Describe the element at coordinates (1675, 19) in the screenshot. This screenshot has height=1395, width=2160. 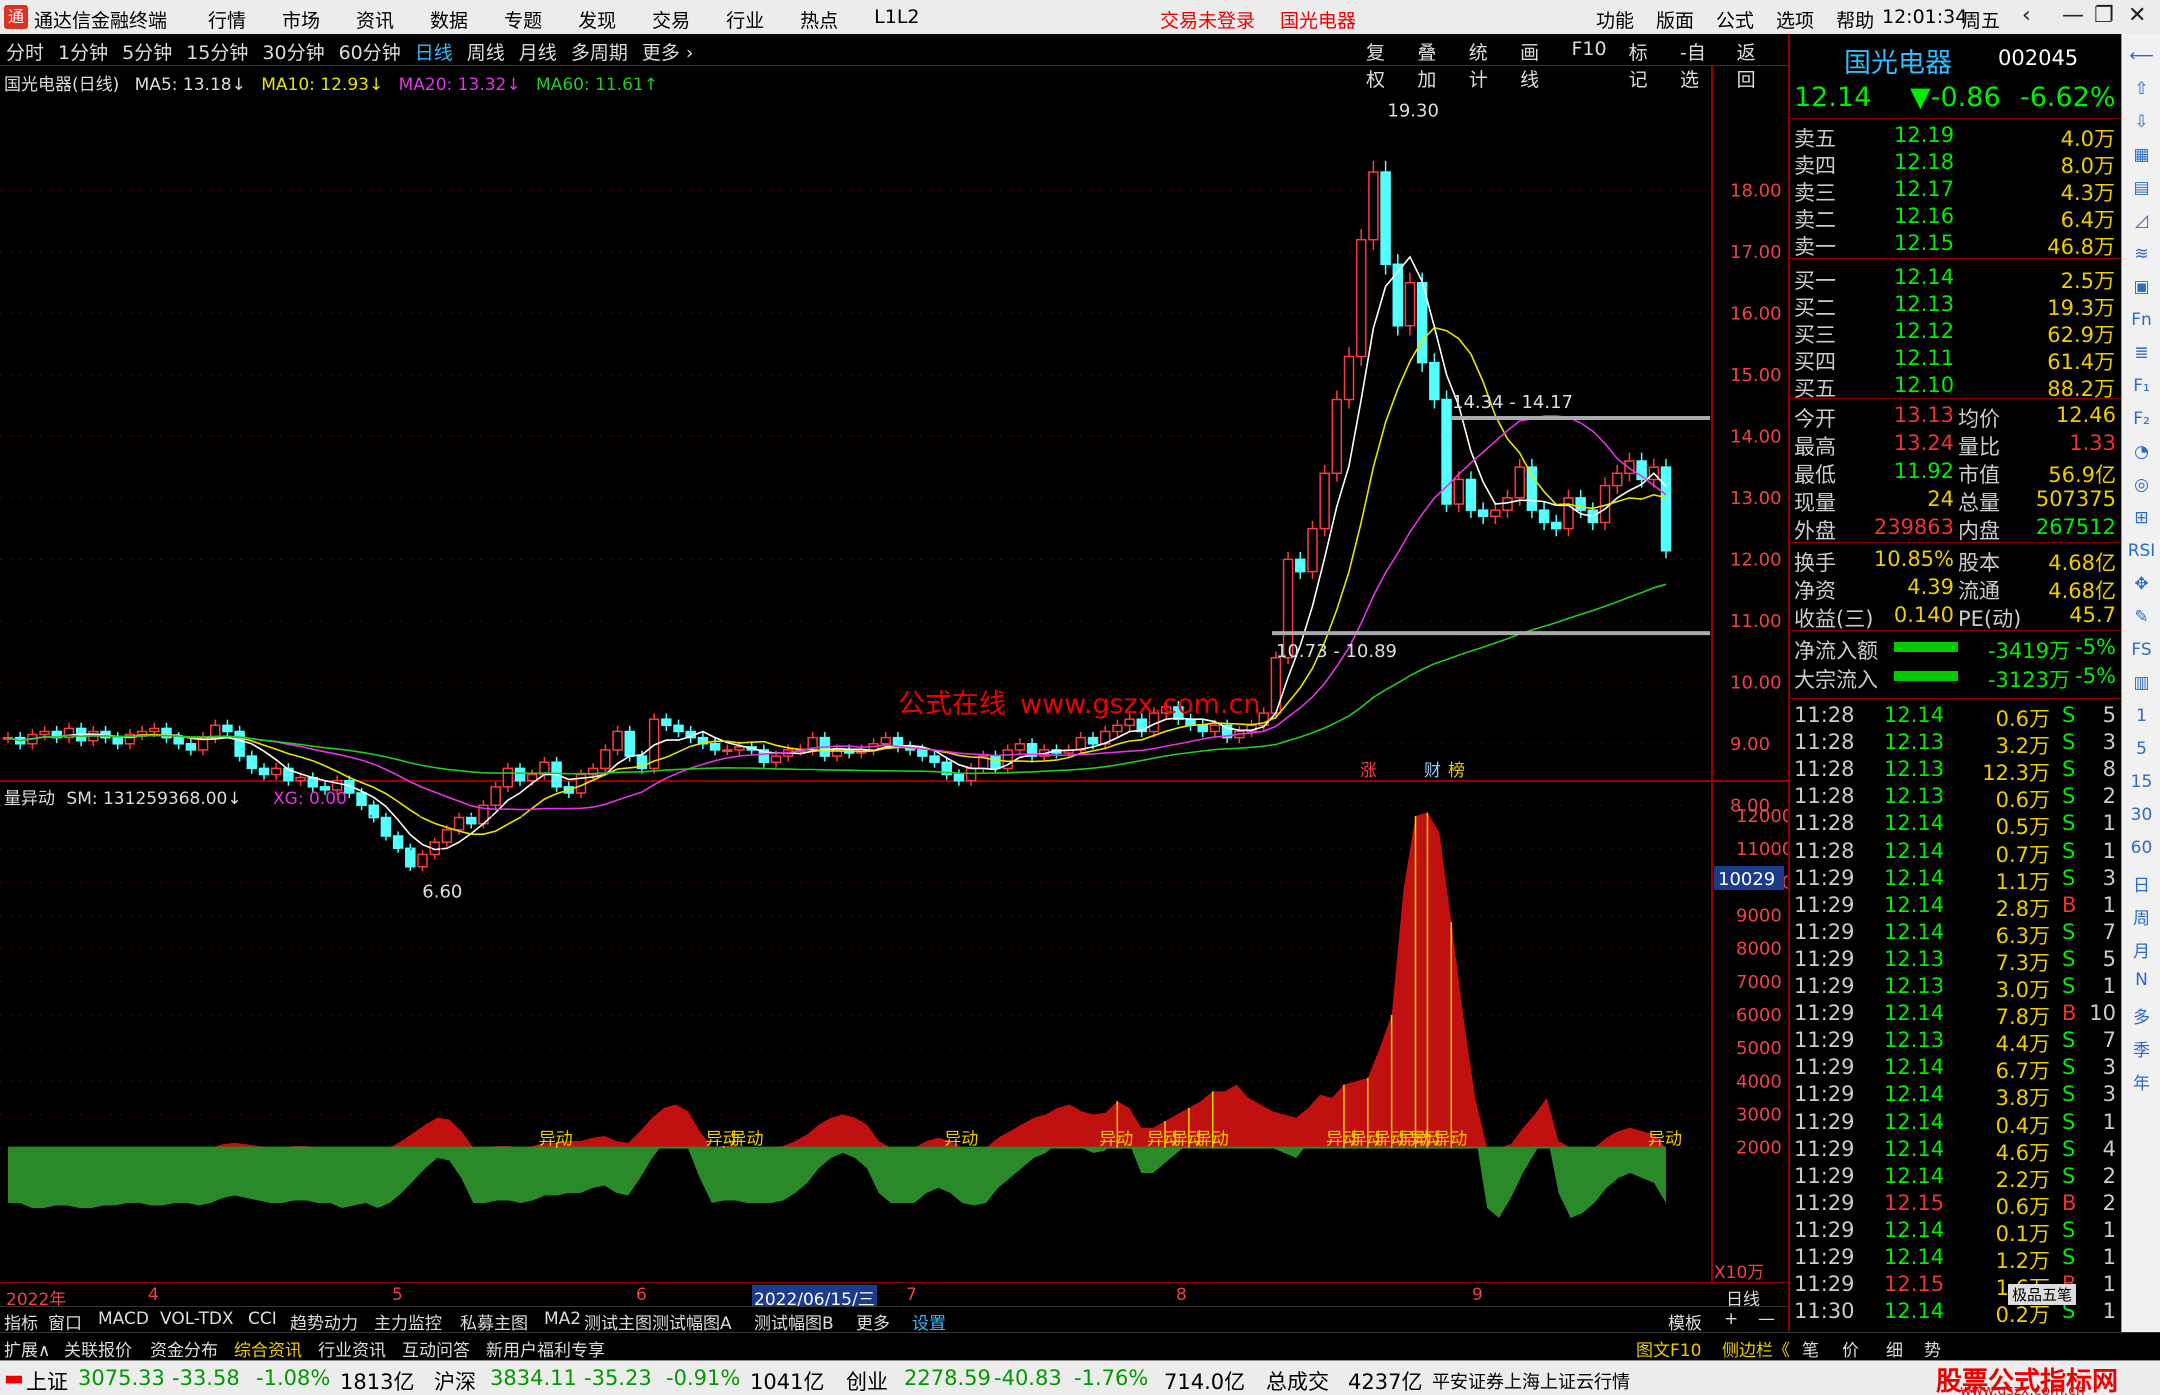
I see `menu-layout: 版面` at that location.